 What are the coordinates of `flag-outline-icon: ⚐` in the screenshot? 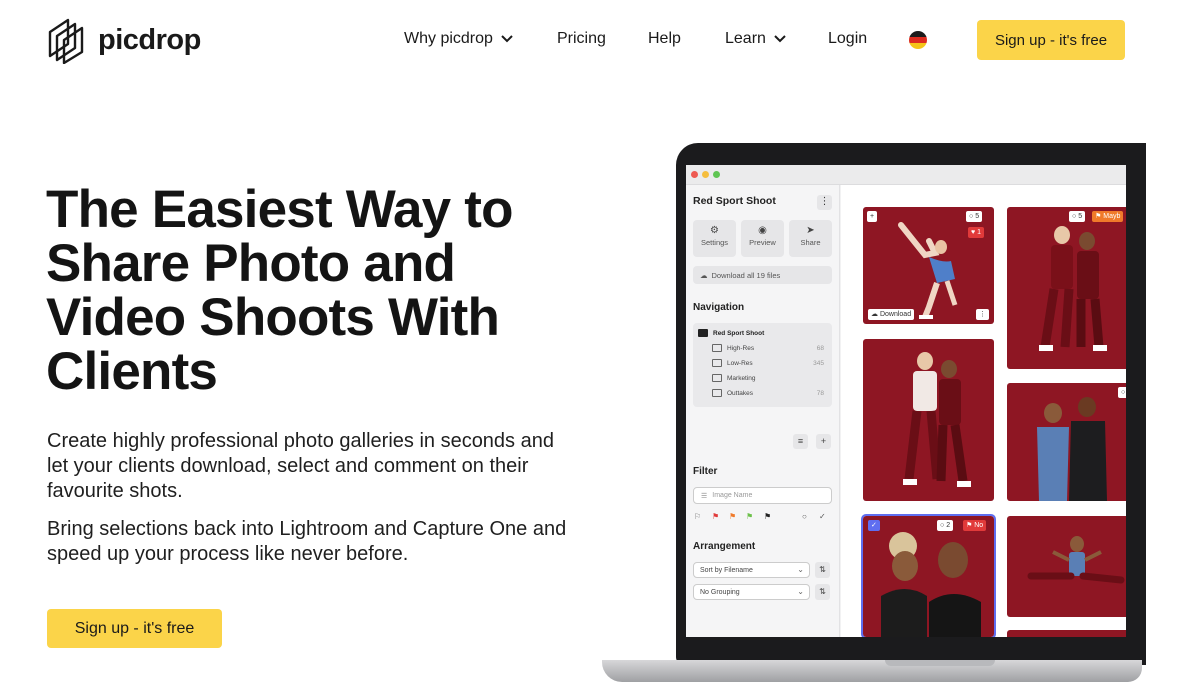 It's located at (697, 517).